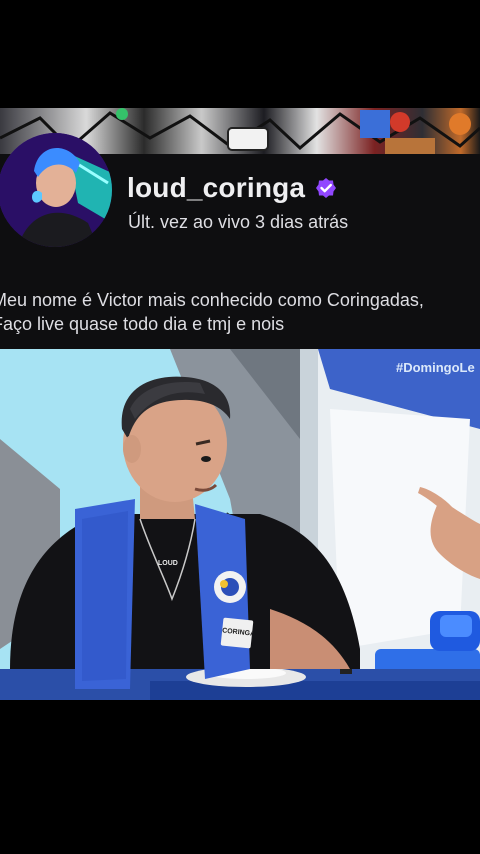  Describe the element at coordinates (238, 222) in the screenshot. I see `last-live-status: Últ. vez ao vivo 3 dias atrás` at that location.